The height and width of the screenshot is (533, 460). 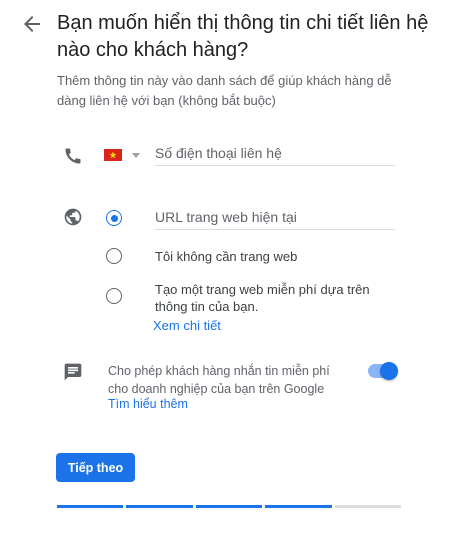 I want to click on no-website-label: Tôi không cần trang web, so click(x=226, y=256).